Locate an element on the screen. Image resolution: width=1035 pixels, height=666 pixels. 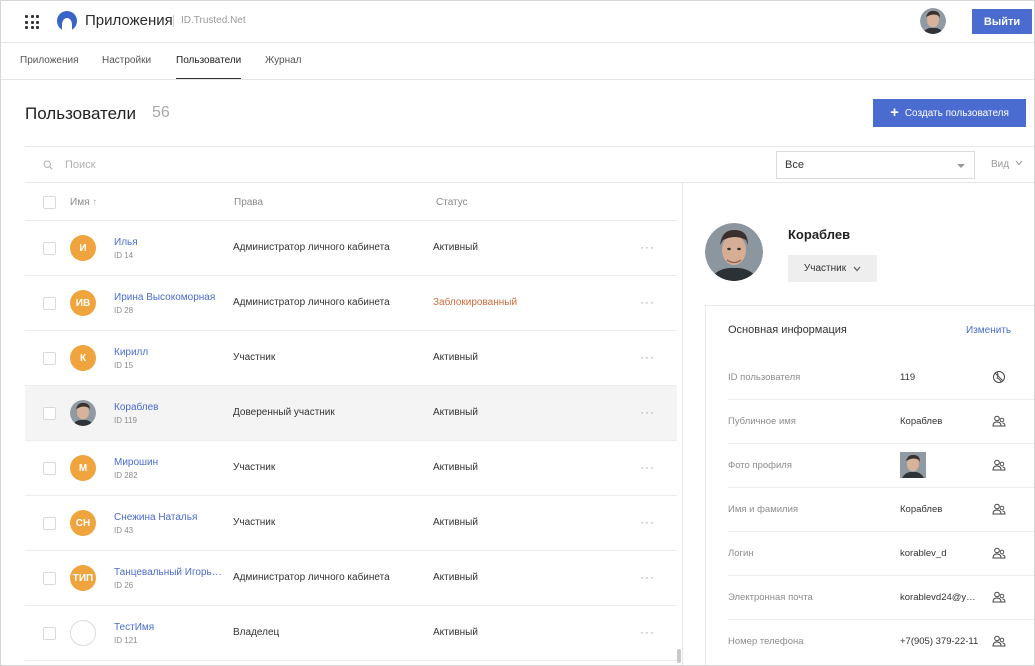
globe-icon is located at coordinates (999, 377).